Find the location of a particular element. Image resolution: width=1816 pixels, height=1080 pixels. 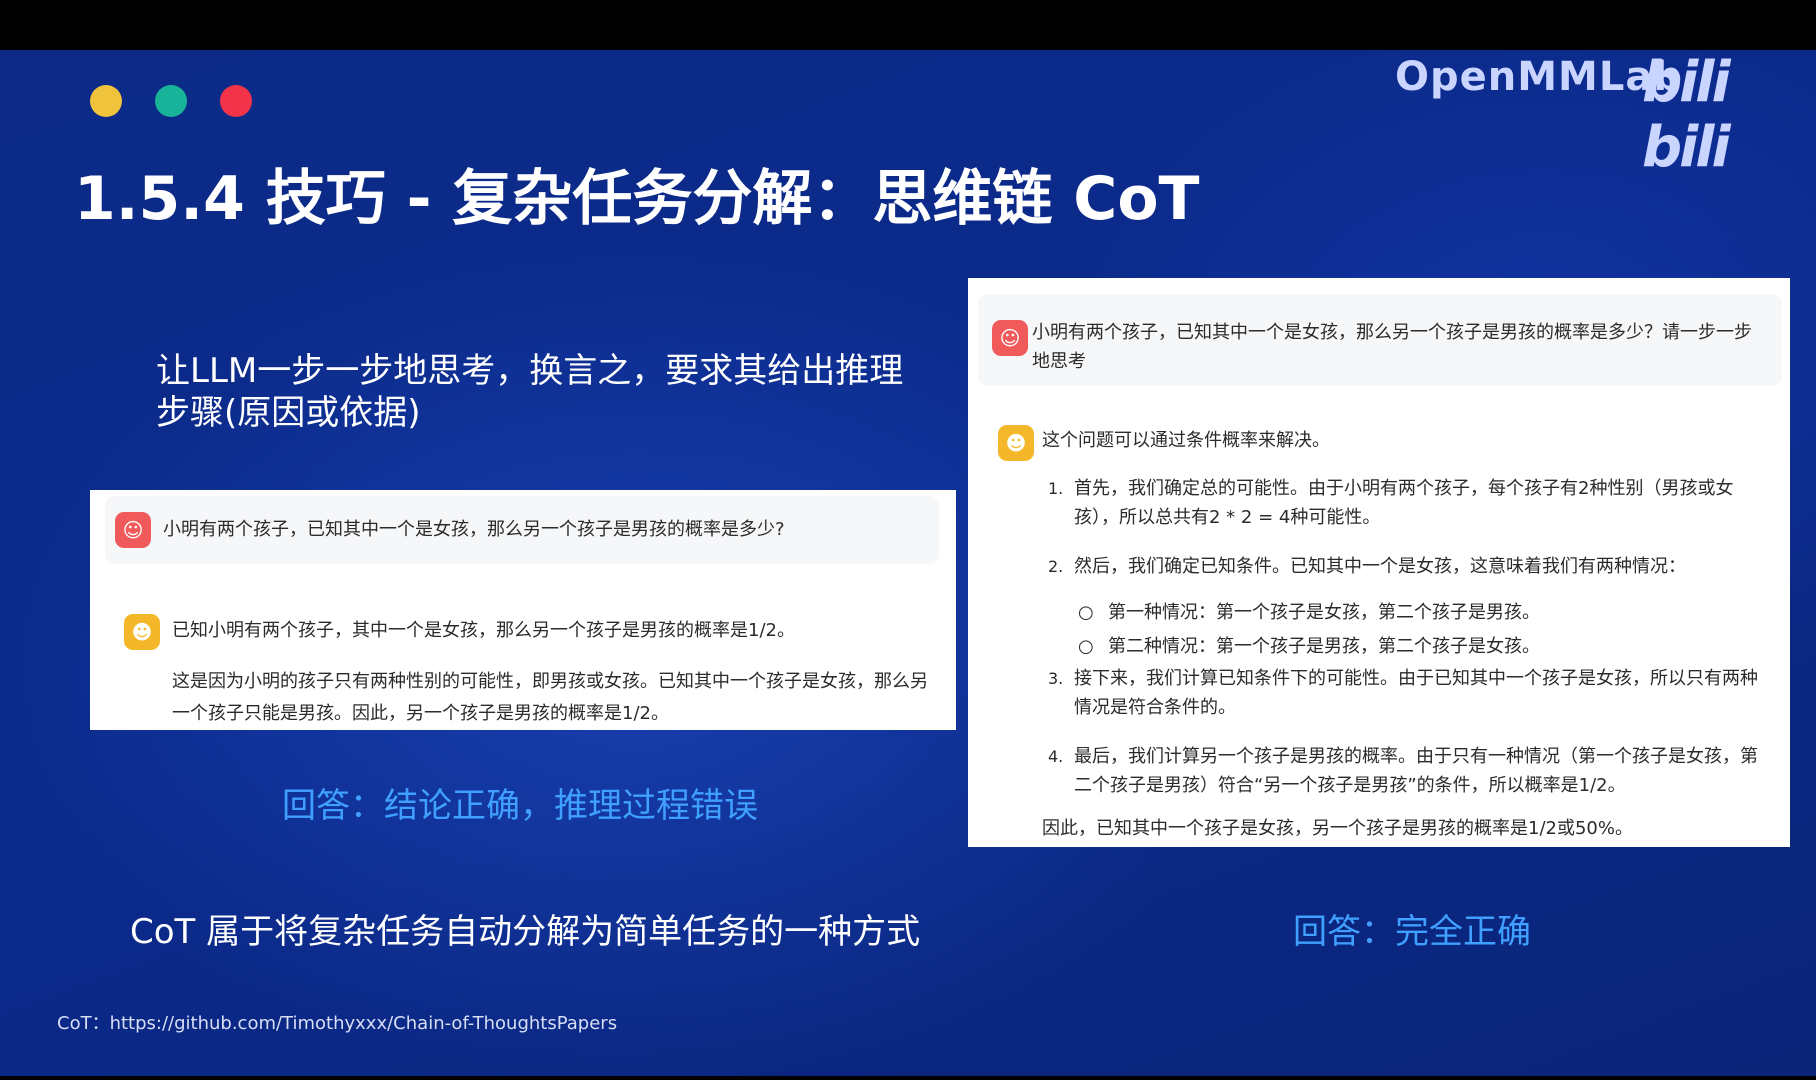

red-dot is located at coordinates (236, 101).